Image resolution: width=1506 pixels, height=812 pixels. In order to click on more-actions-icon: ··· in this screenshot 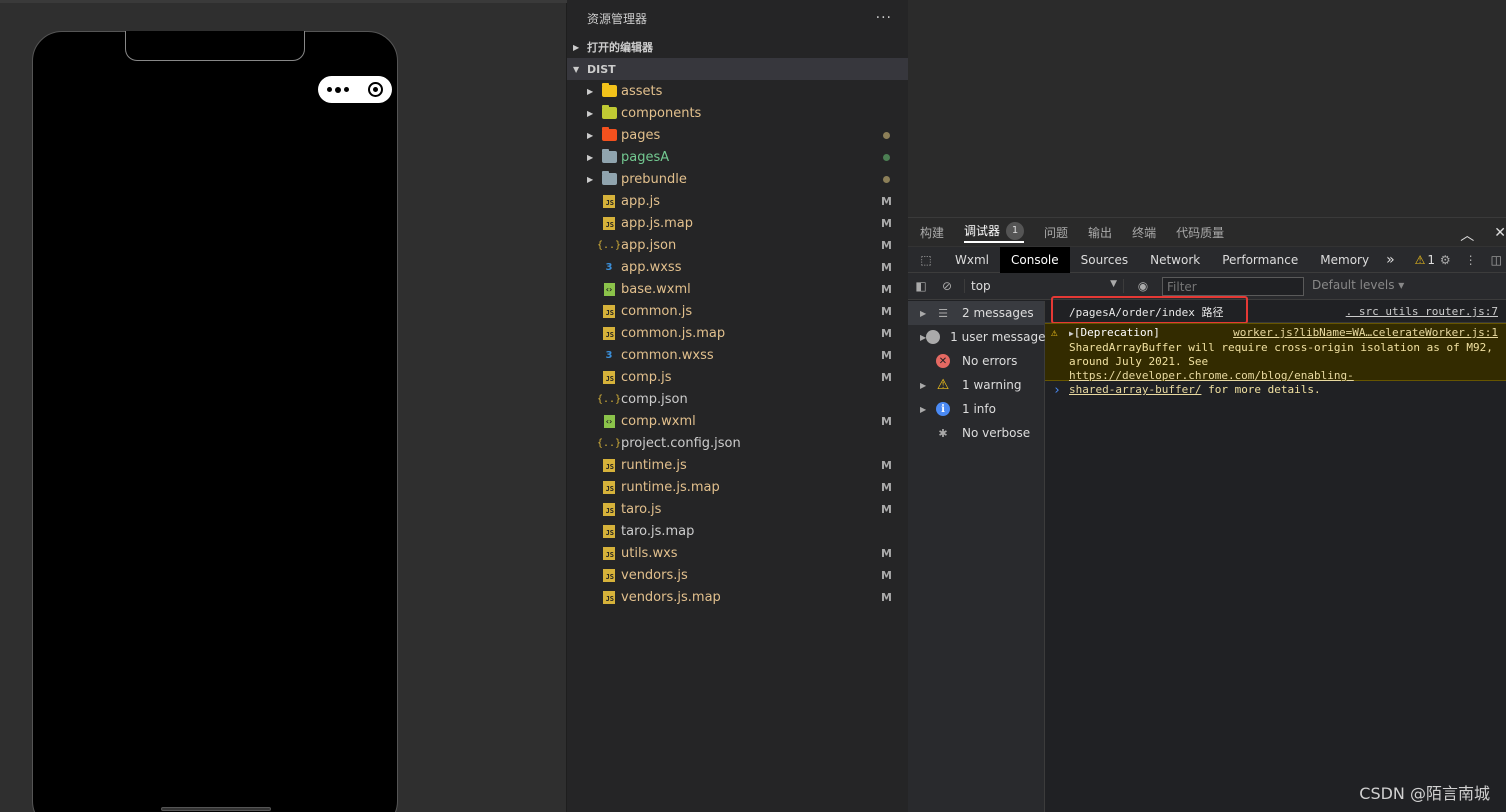, I will do `click(884, 18)`.